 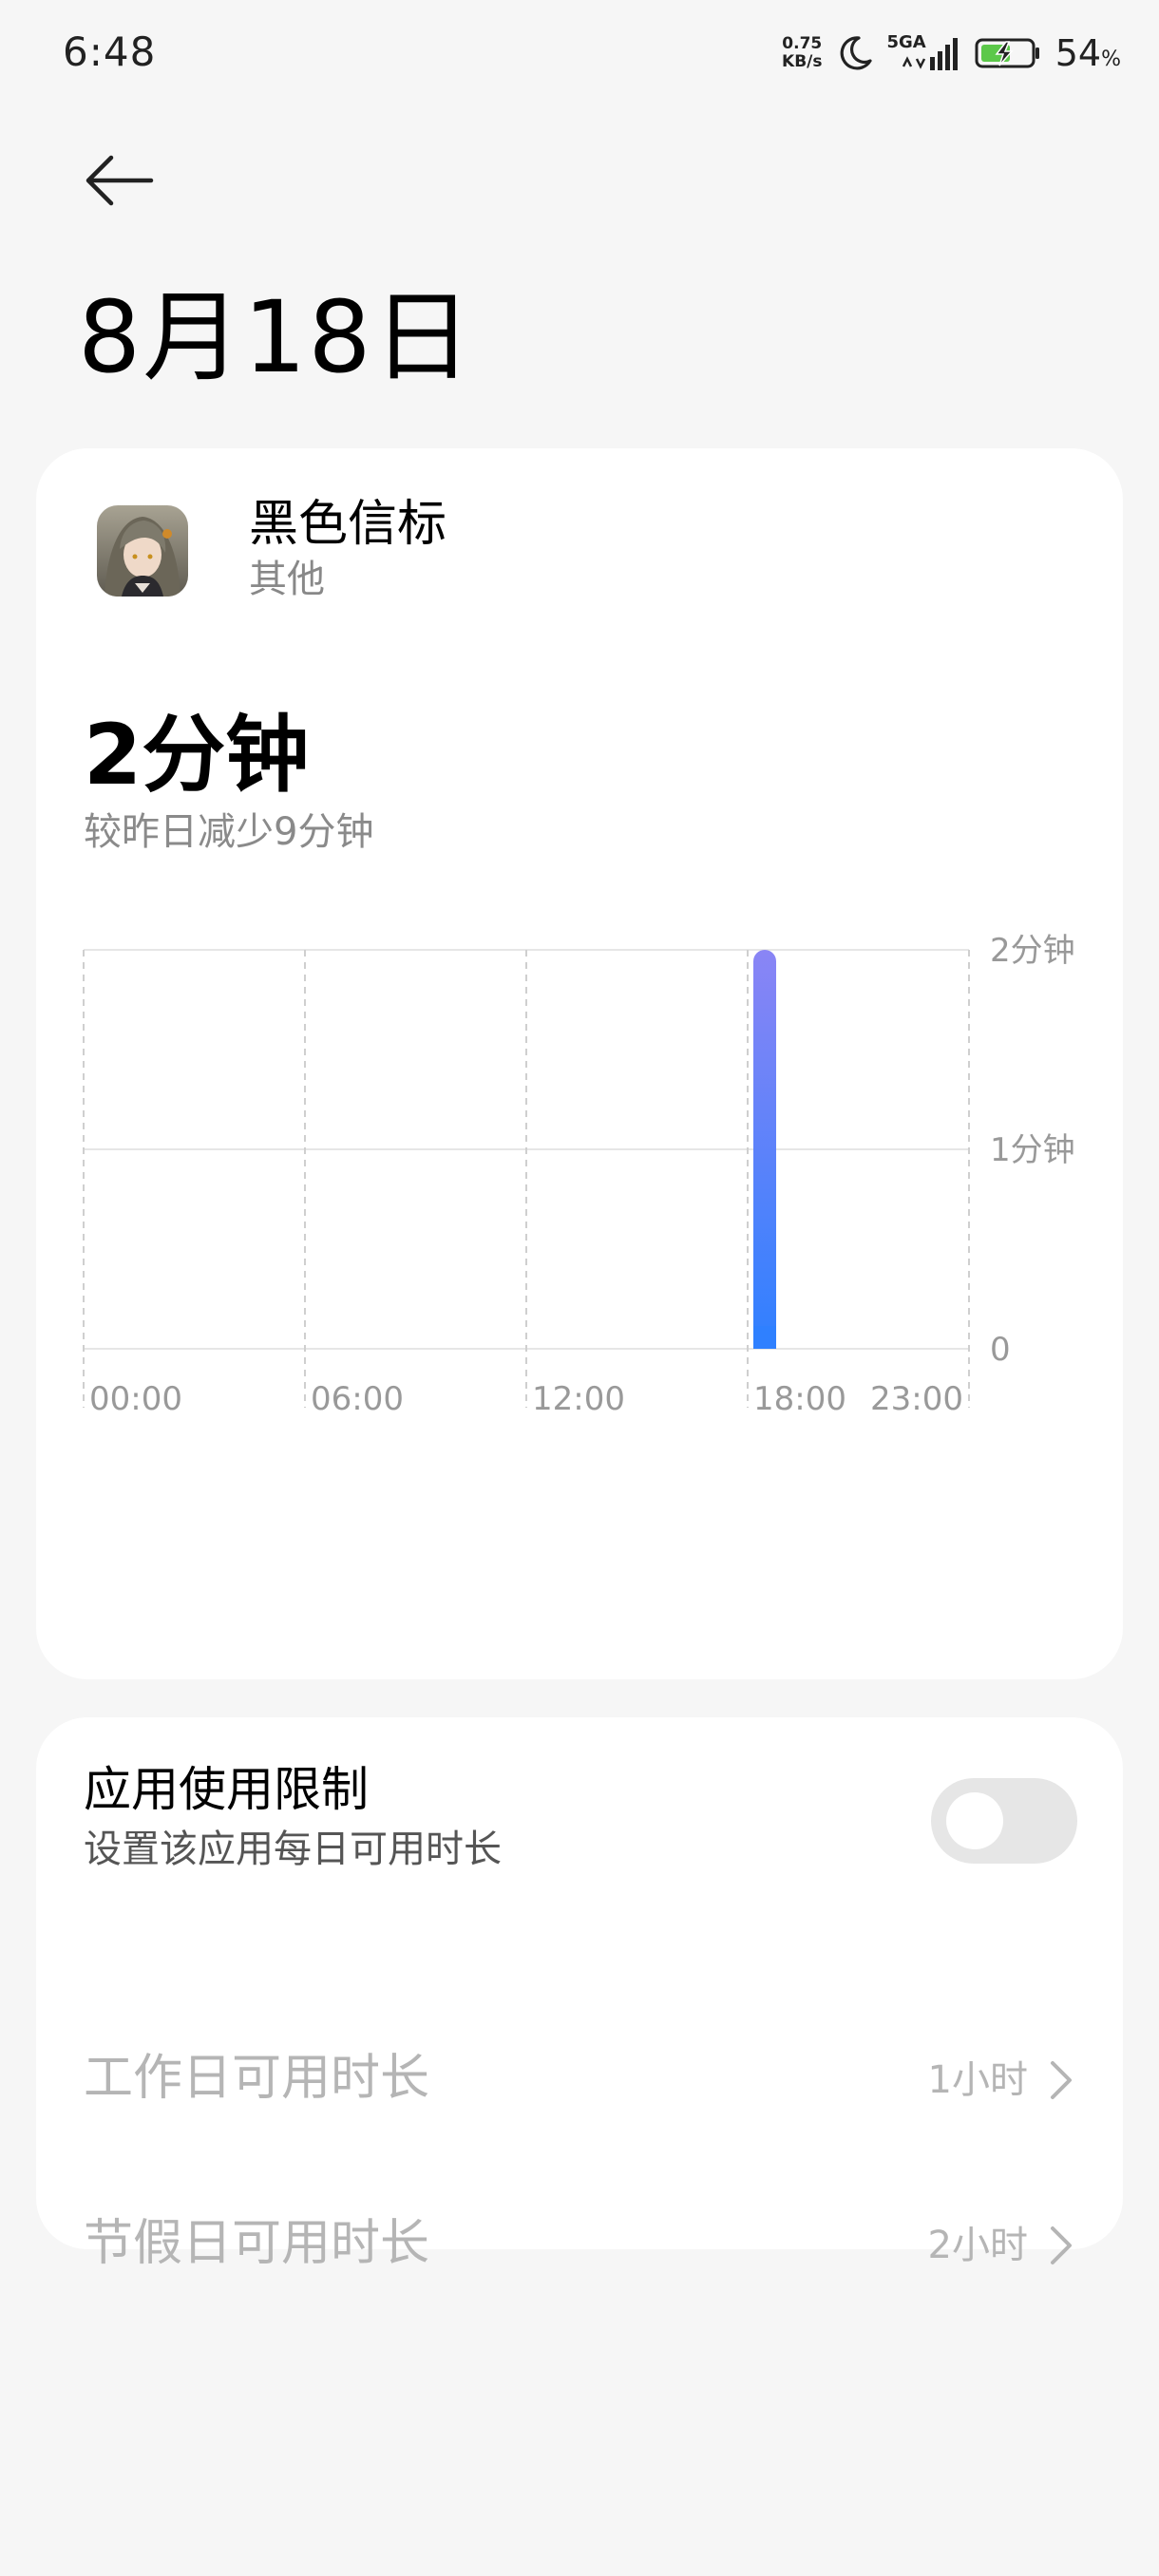 I want to click on arrow-left-icon, so click(x=120, y=180).